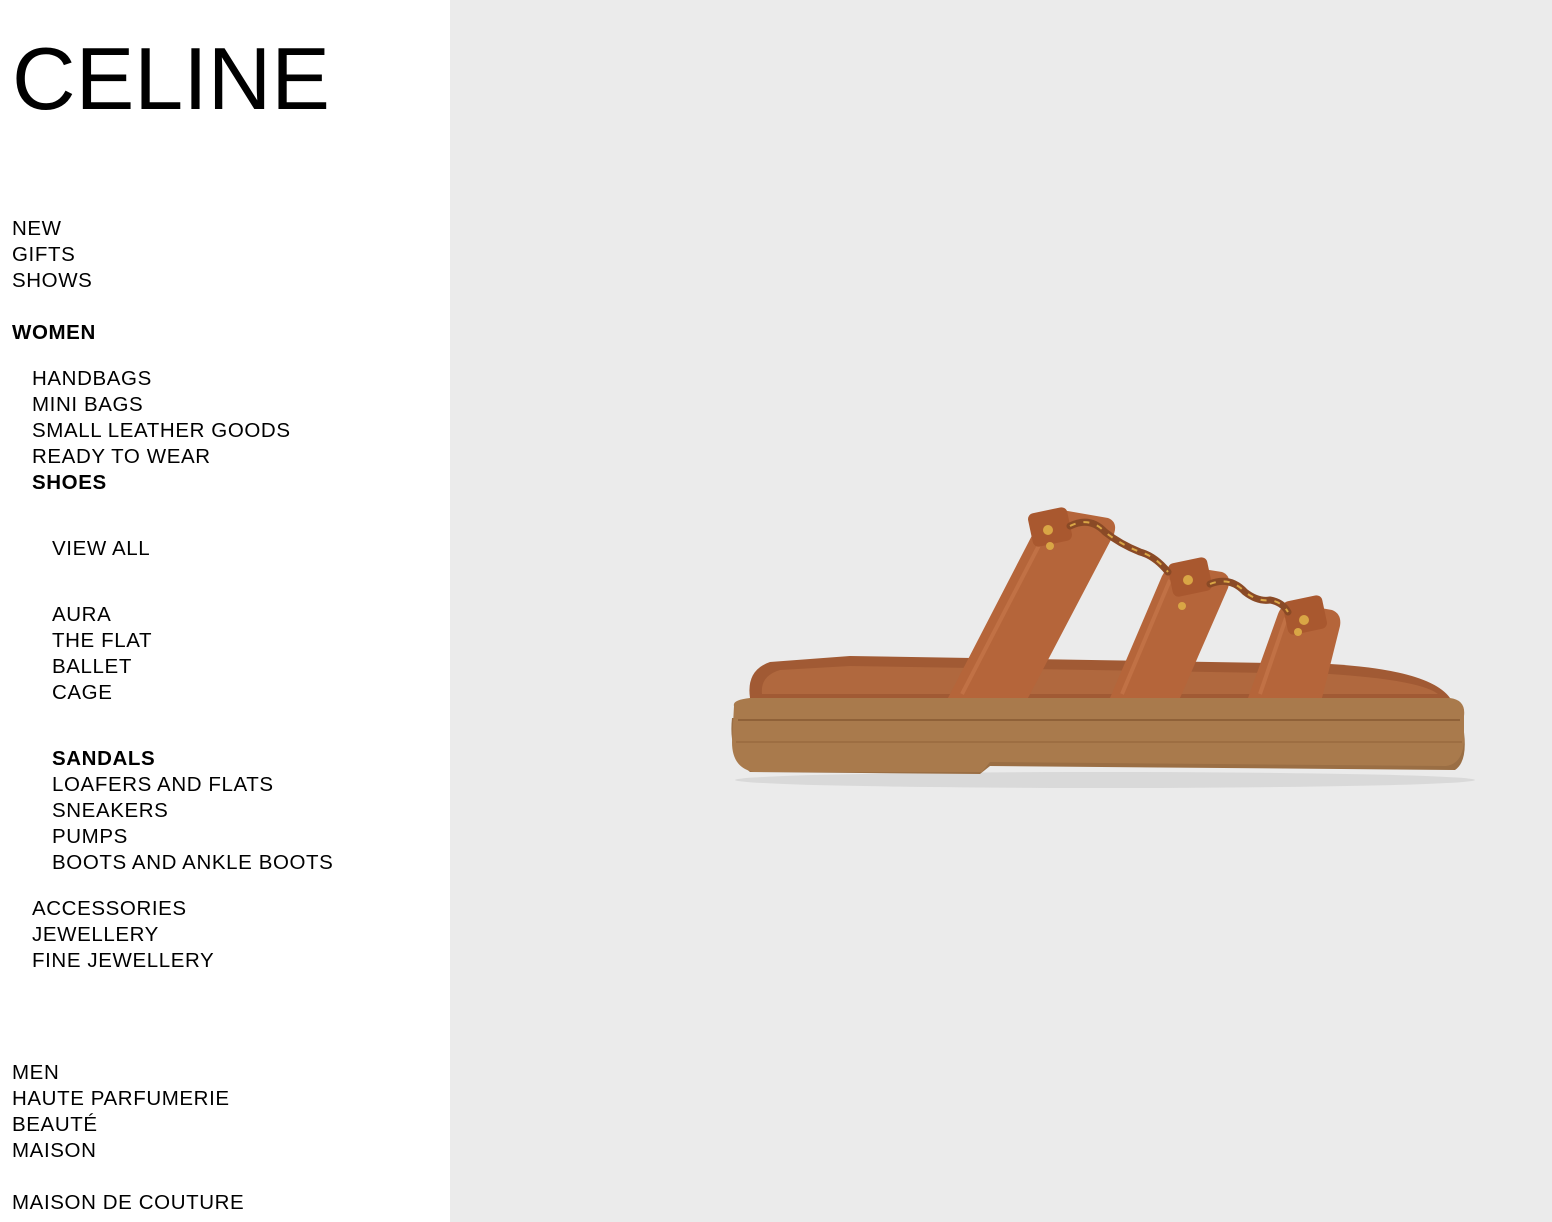 This screenshot has width=1552, height=1222. Describe the element at coordinates (87, 405) in the screenshot. I see `nav-mini-bags: MINI BAGS` at that location.